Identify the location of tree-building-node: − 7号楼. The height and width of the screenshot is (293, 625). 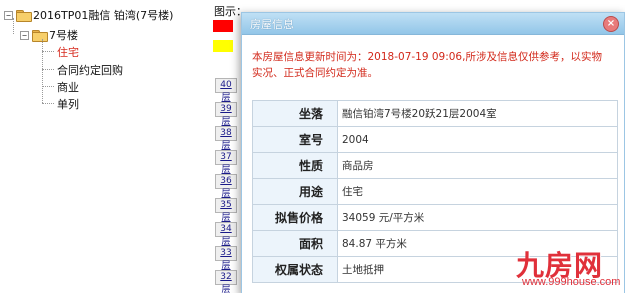
(49, 35).